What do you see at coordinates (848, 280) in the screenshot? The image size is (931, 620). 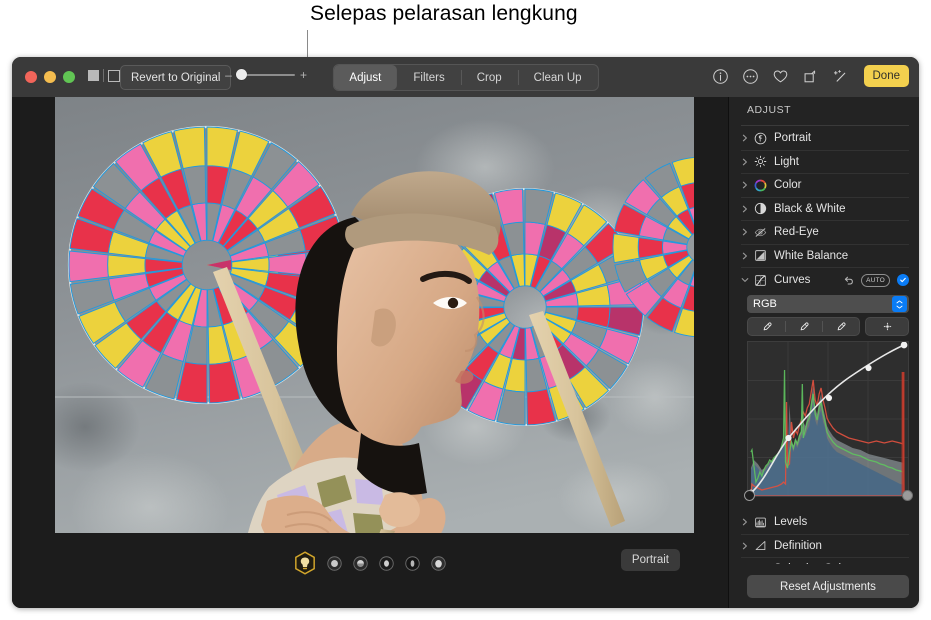 I see `undo-arrow-icon` at bounding box center [848, 280].